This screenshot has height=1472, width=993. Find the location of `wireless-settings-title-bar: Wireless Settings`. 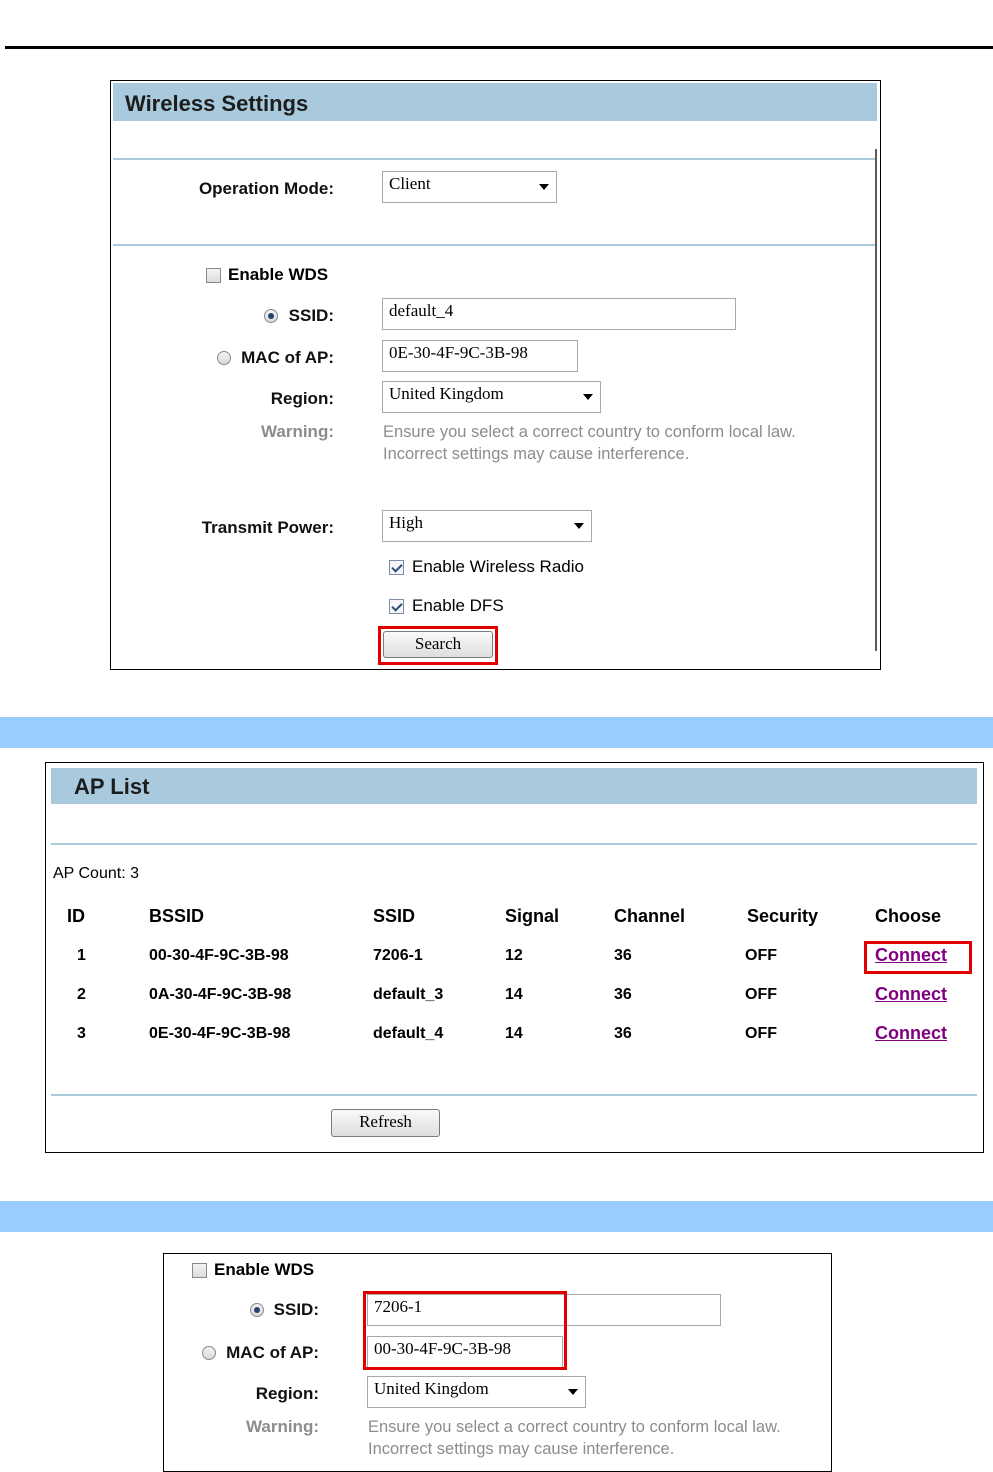

wireless-settings-title-bar: Wireless Settings is located at coordinates (495, 102).